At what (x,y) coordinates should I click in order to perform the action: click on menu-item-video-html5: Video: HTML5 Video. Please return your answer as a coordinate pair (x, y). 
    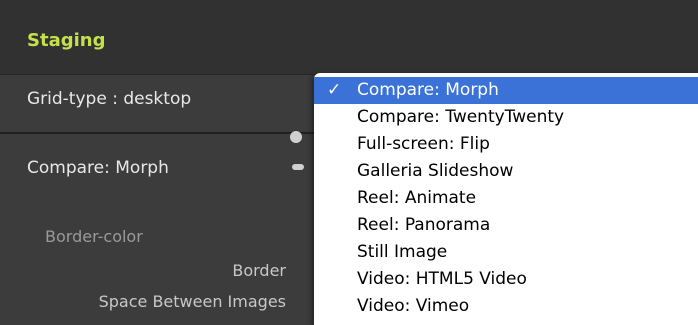
    Looking at the image, I should click on (506, 279).